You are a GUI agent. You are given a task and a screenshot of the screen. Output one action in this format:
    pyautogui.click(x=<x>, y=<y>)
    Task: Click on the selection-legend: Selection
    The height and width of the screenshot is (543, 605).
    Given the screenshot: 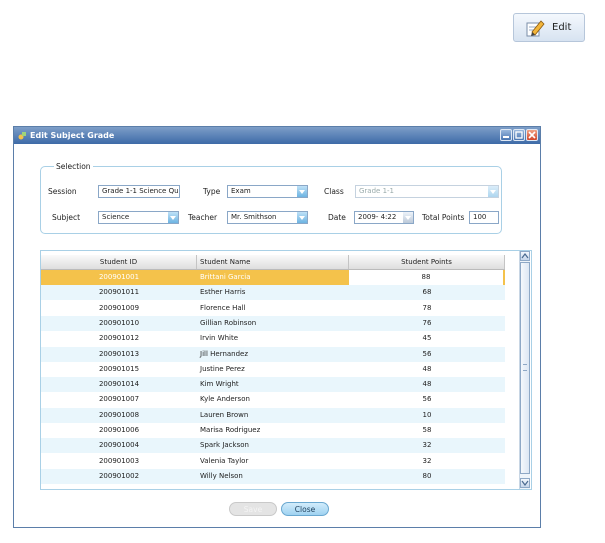 What is the action you would take?
    pyautogui.click(x=73, y=166)
    